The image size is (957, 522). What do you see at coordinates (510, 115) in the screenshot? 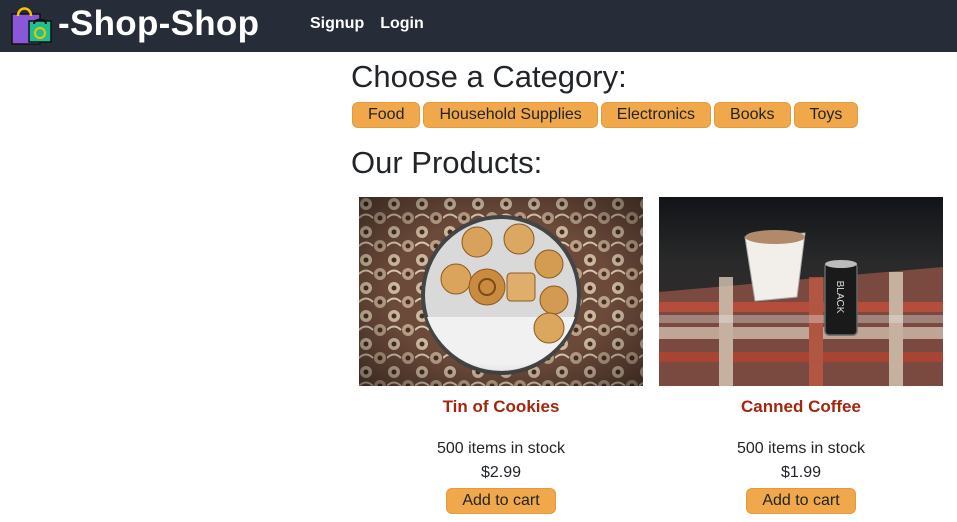
I see `category-household-supplies-button: Household Supplies` at bounding box center [510, 115].